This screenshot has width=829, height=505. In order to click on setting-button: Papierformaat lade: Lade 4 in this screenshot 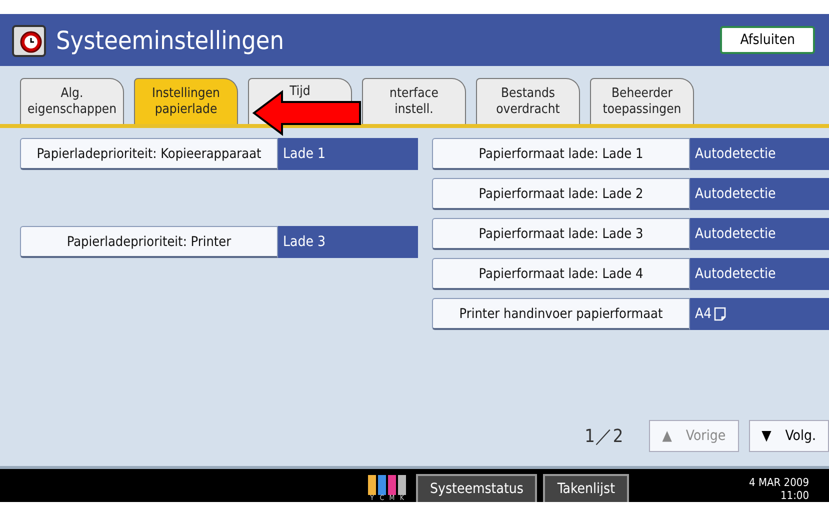, I will do `click(561, 274)`.